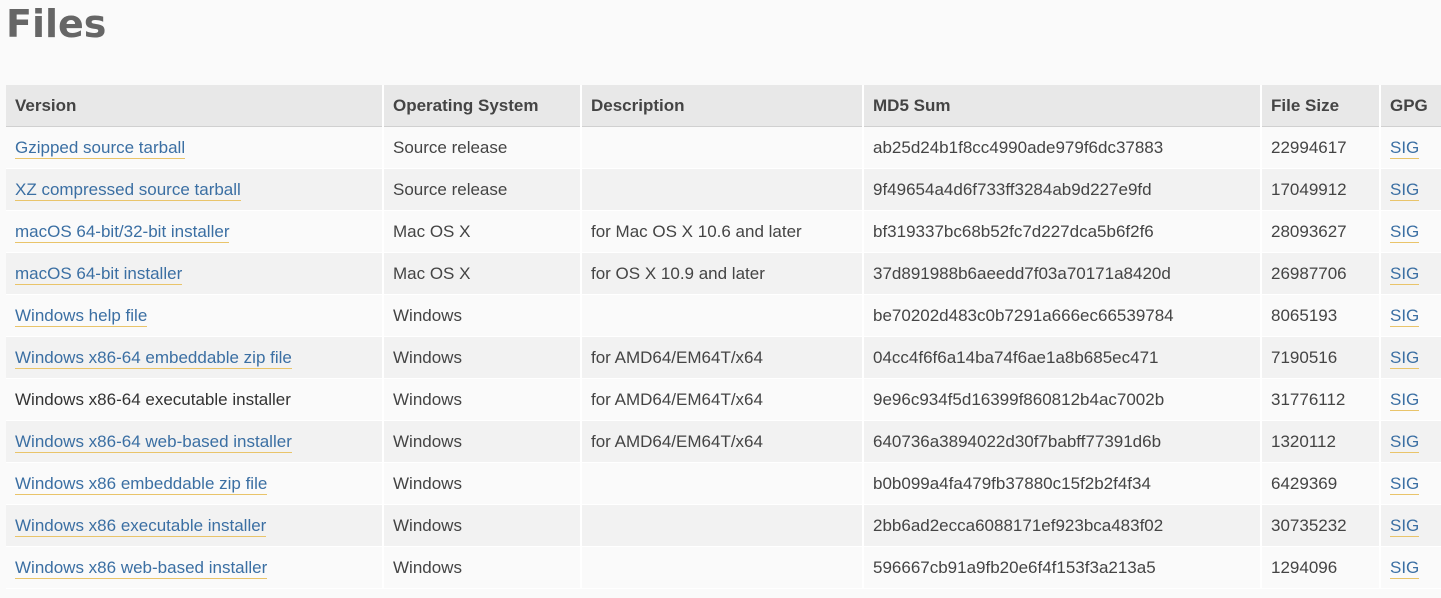 The width and height of the screenshot is (1441, 598). What do you see at coordinates (99, 274) in the screenshot?
I see `download-link: macOS 64-bit installer` at bounding box center [99, 274].